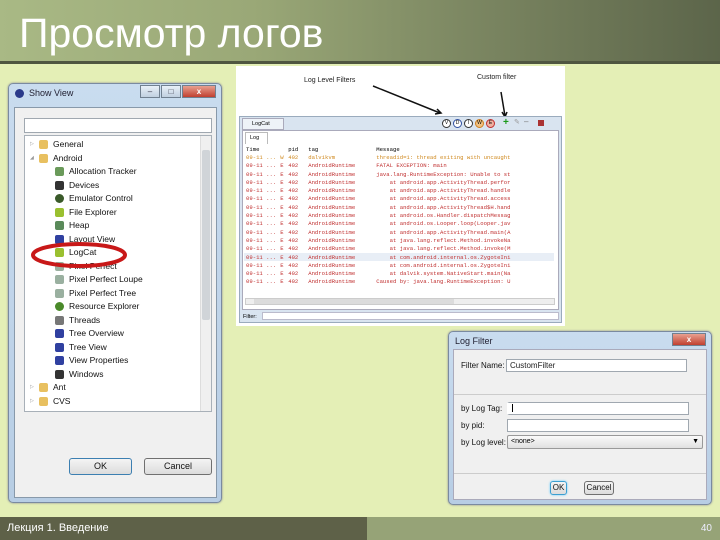 The width and height of the screenshot is (720, 540). I want to click on log-level-v-button: V, so click(446, 123).